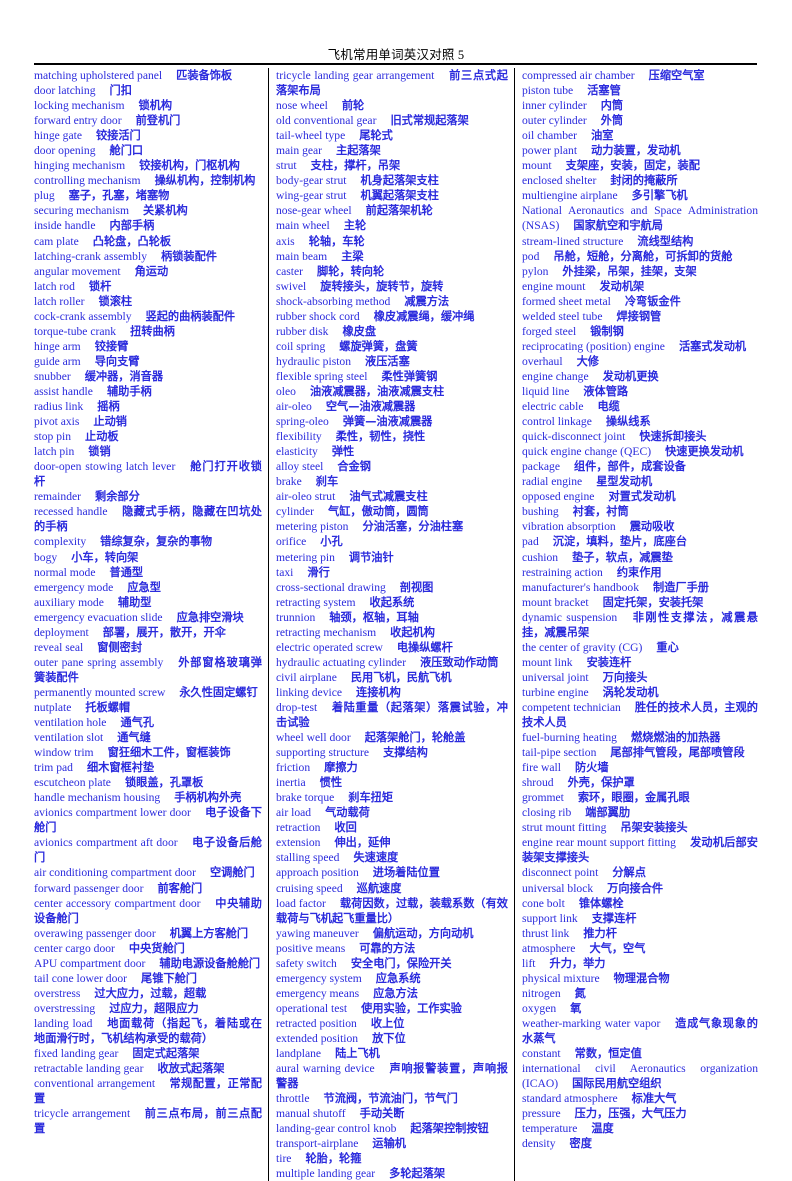 This screenshot has height=1181, width=792. Describe the element at coordinates (312, 1008) in the screenshot. I see `entry-term-en: operational test` at that location.